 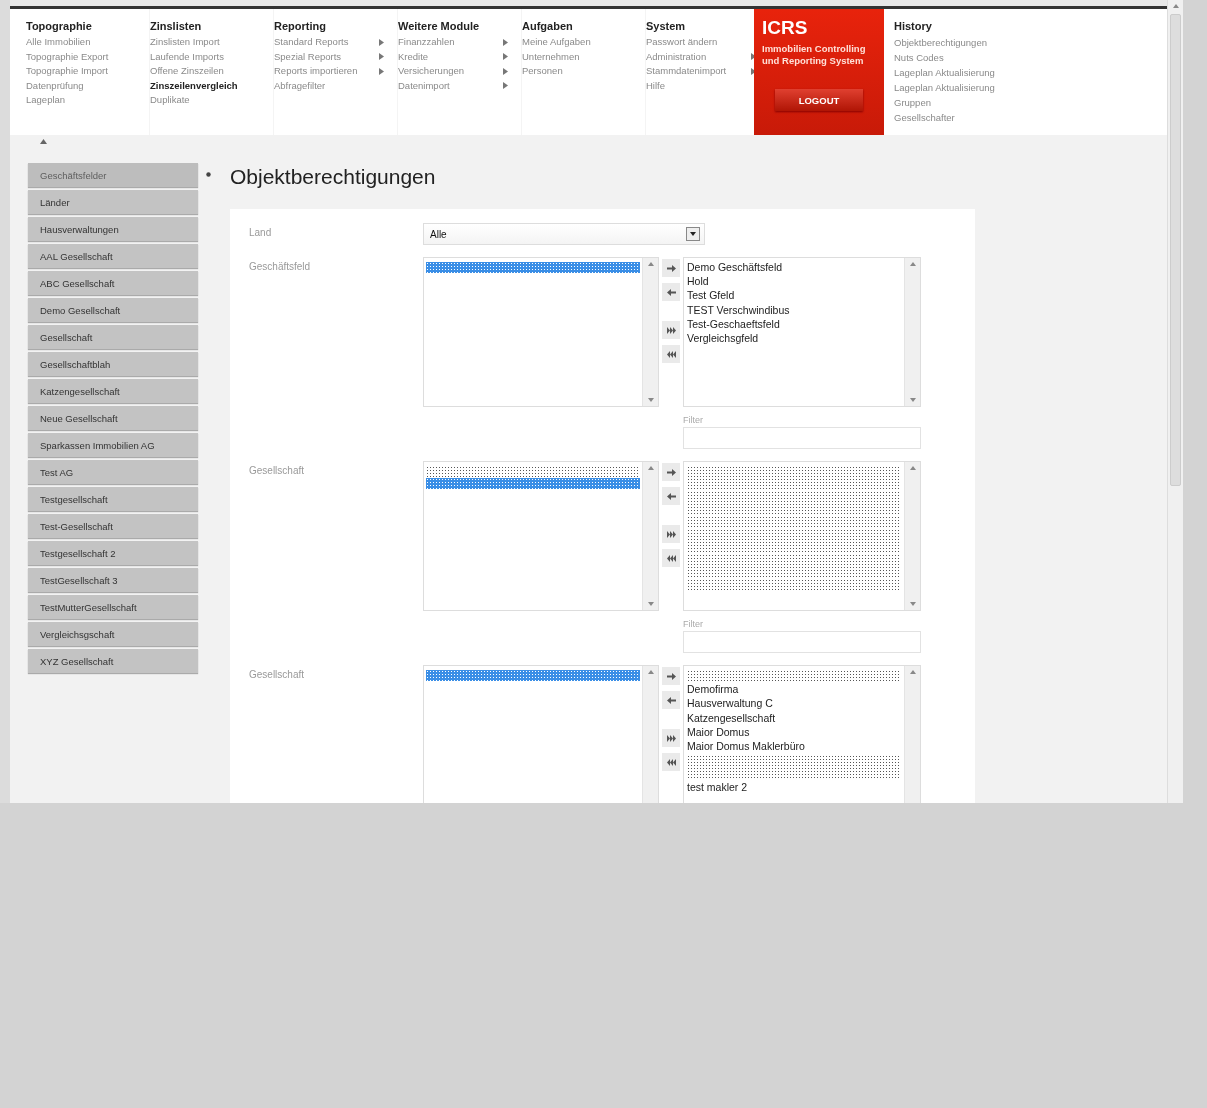 I want to click on sidebar-item: Sparkassen Immobilien AG, so click(x=113, y=445).